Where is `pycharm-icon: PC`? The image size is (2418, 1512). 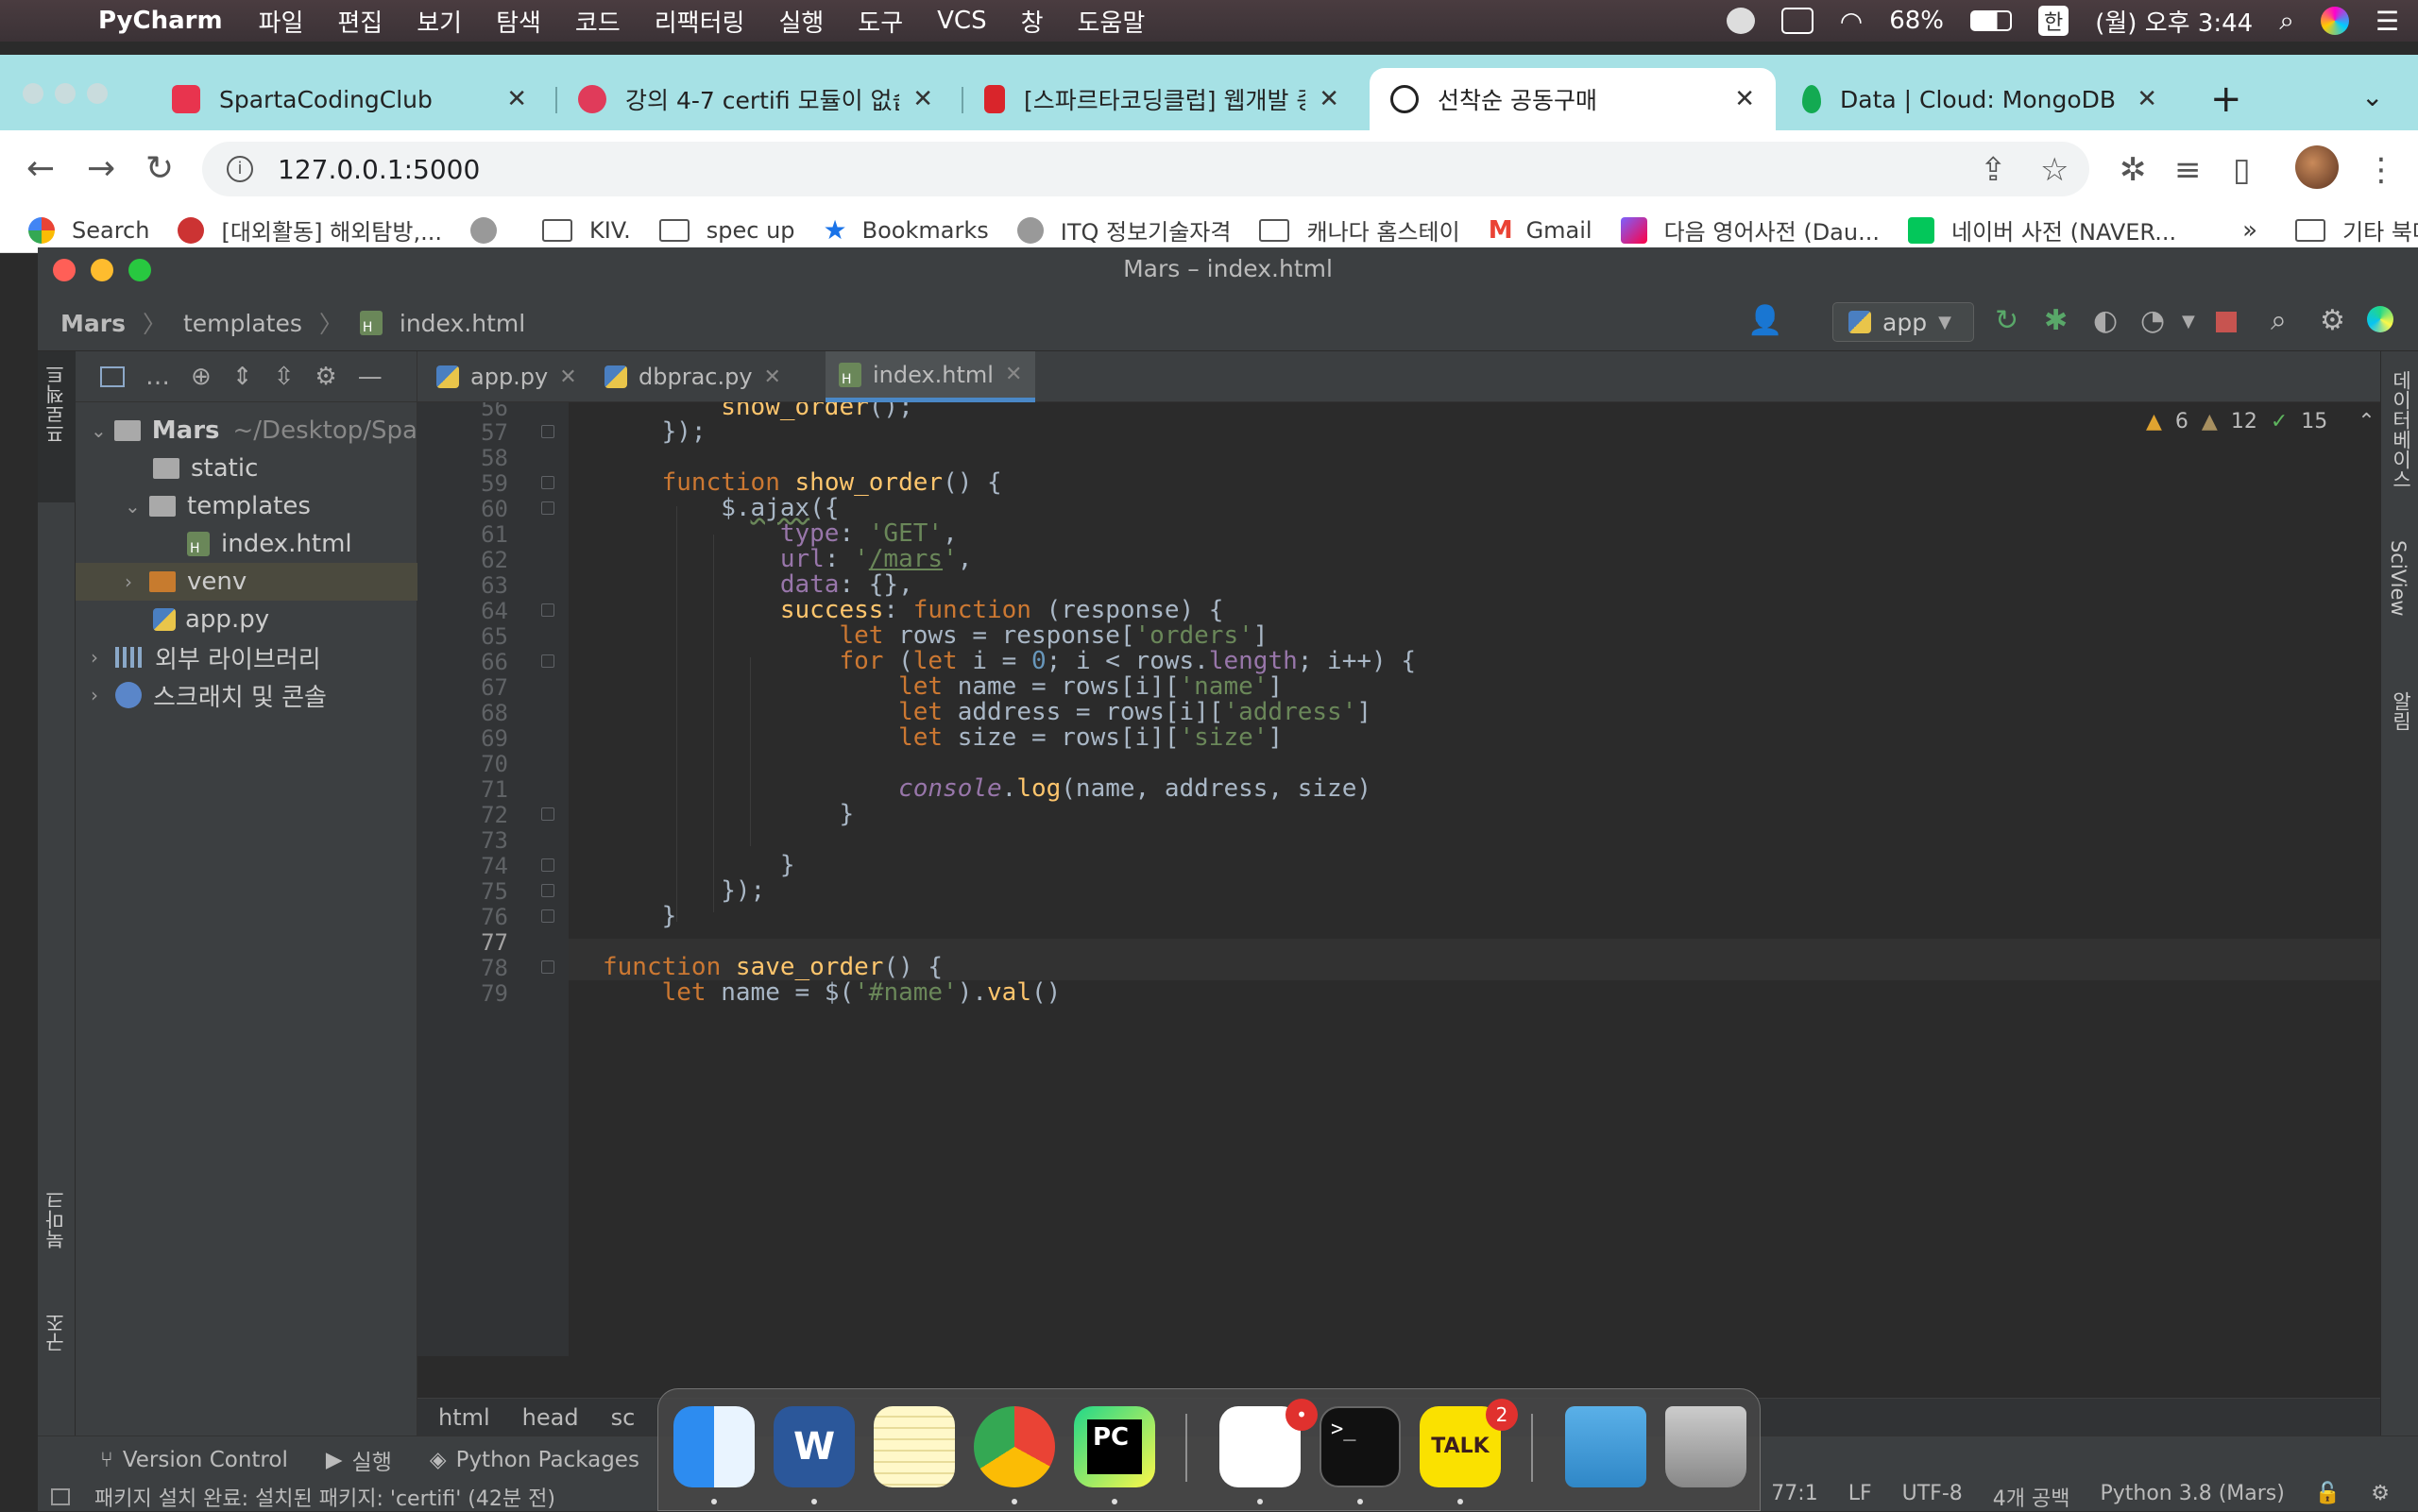
pycharm-icon: PC is located at coordinates (1114, 1446).